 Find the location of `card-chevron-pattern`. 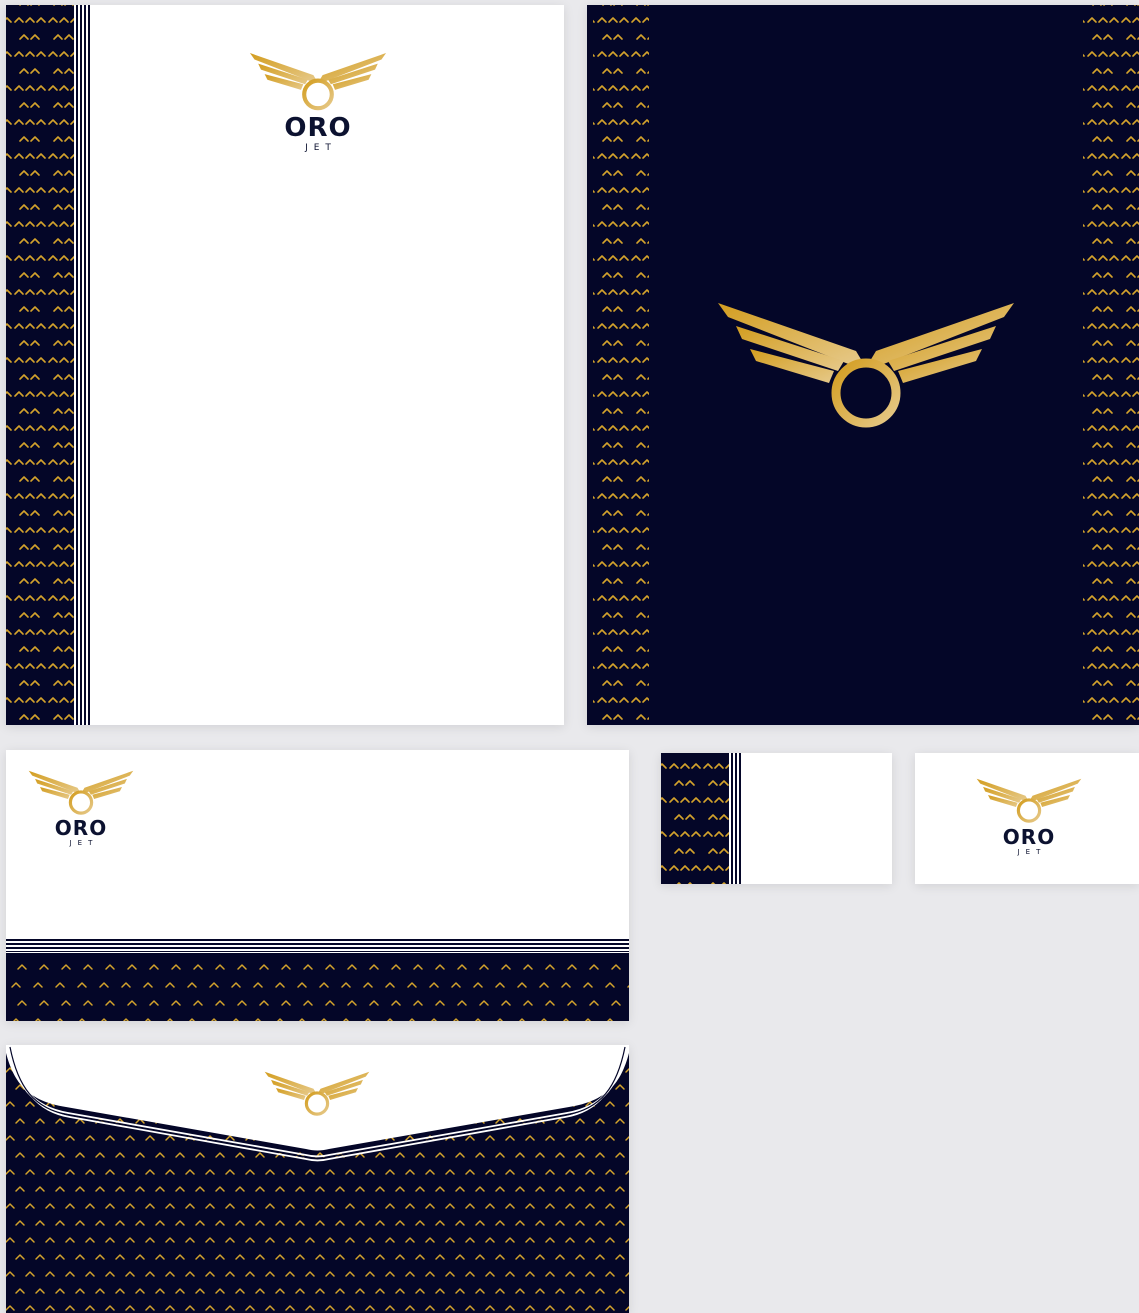

card-chevron-pattern is located at coordinates (695, 818).